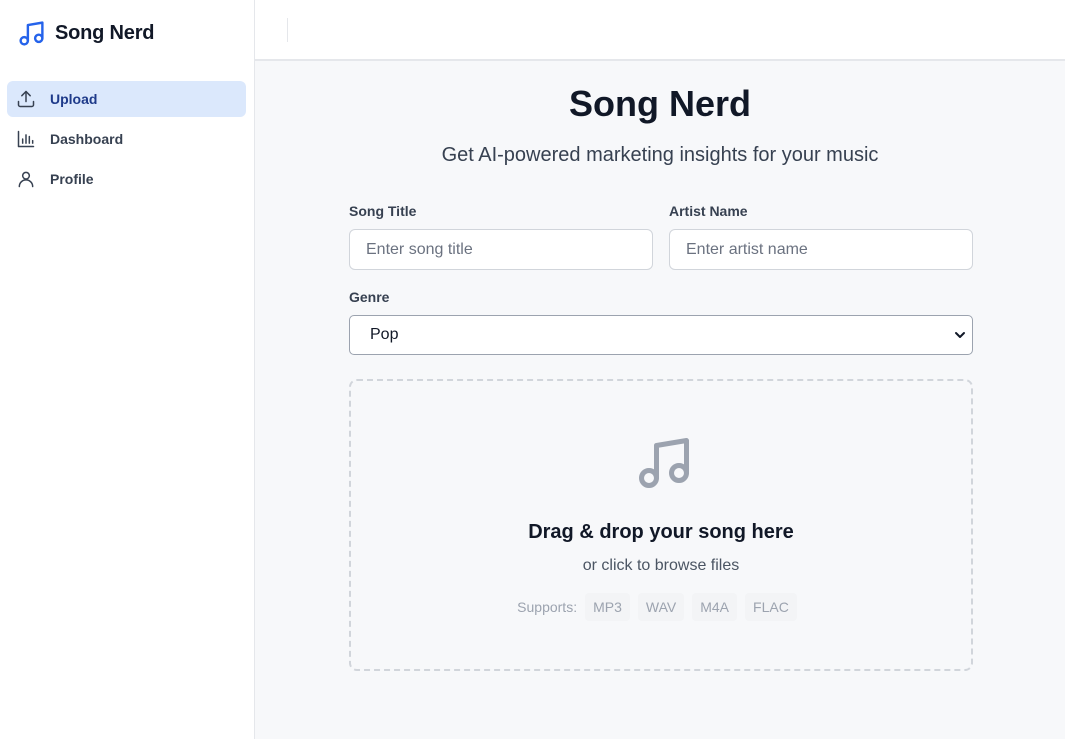 This screenshot has width=1065, height=739. What do you see at coordinates (708, 211) in the screenshot?
I see `artist-name-label: Artist Name` at bounding box center [708, 211].